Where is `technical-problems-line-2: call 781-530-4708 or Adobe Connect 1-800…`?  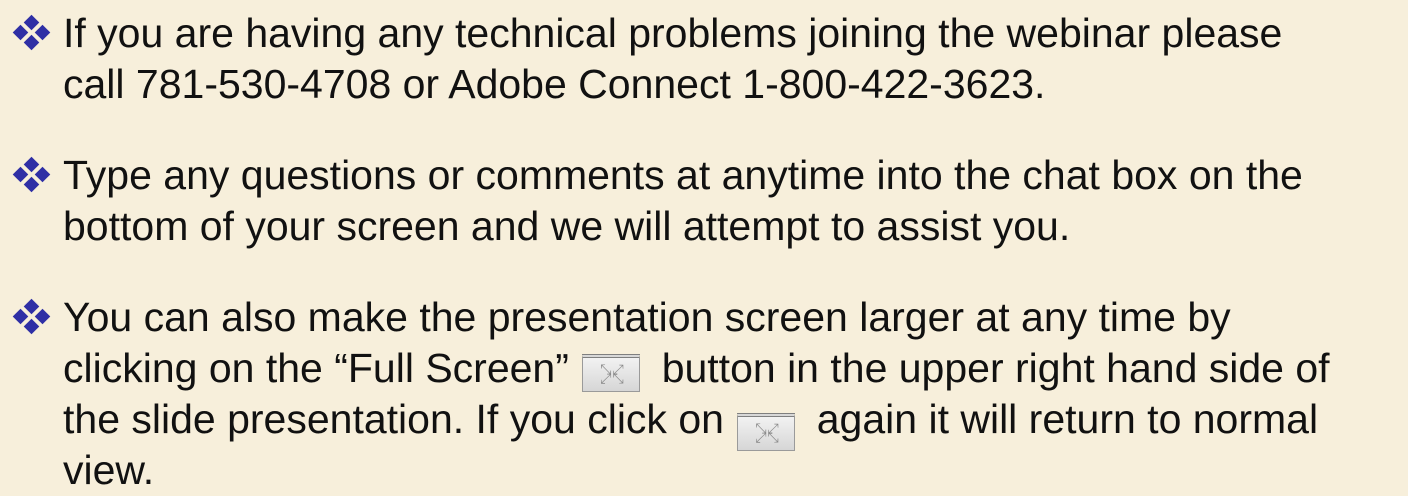 technical-problems-line-2: call 781-530-4708 or Adobe Connect 1-800… is located at coordinates (554, 84).